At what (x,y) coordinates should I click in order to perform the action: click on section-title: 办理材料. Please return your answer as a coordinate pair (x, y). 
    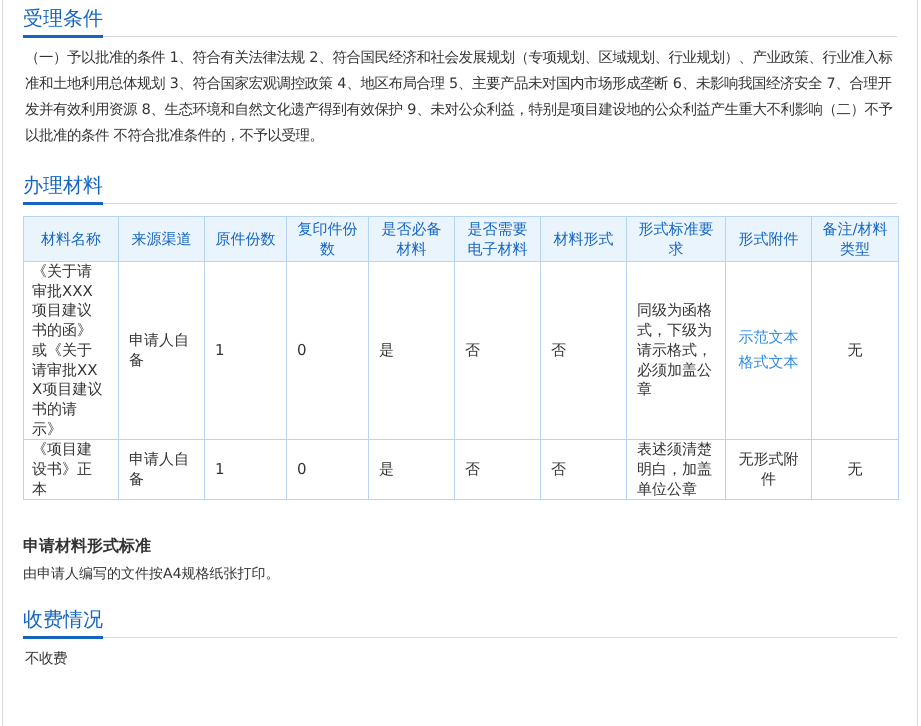
    Looking at the image, I should click on (63, 188).